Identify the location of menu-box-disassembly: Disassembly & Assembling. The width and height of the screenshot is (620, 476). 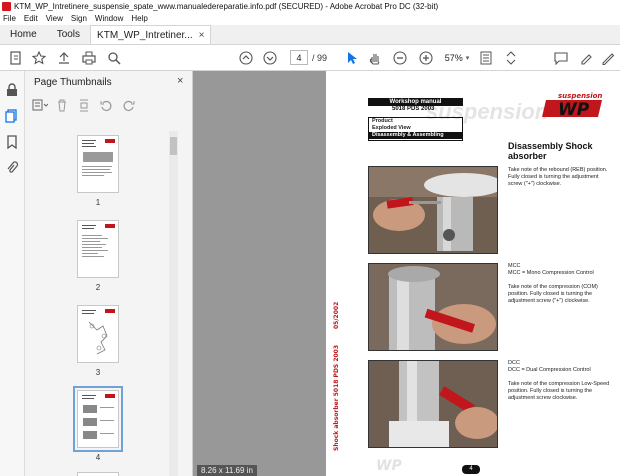
(415, 135).